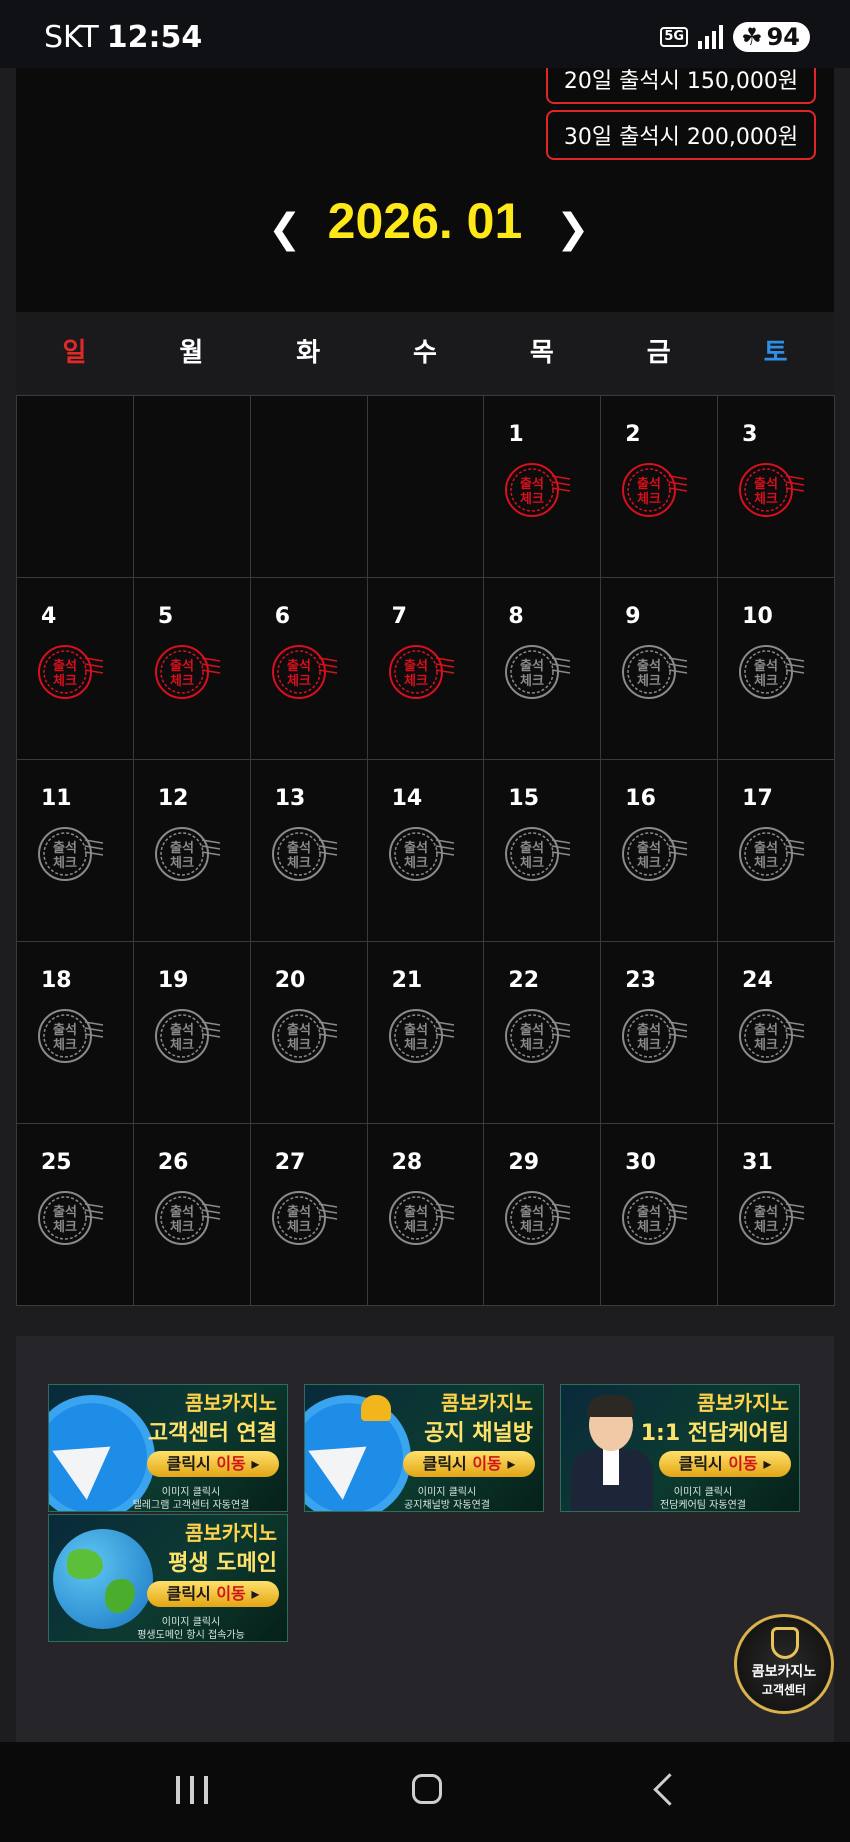 This screenshot has width=850, height=1842. What do you see at coordinates (309, 669) in the screenshot?
I see `calendar-day-cell: 6 출석 체크` at bounding box center [309, 669].